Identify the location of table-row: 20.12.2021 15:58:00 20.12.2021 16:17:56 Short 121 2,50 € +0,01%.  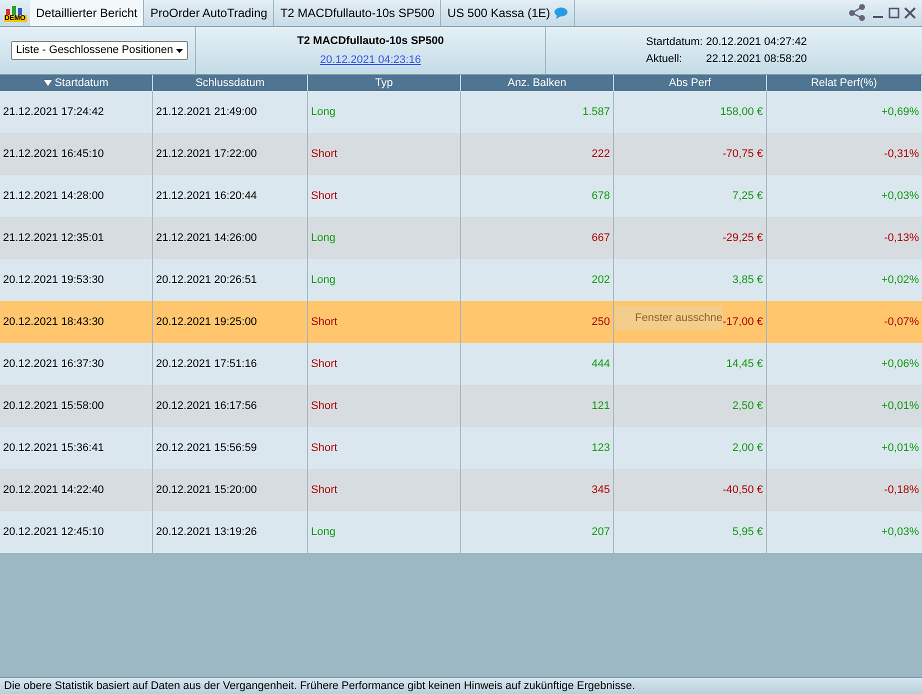
(461, 406).